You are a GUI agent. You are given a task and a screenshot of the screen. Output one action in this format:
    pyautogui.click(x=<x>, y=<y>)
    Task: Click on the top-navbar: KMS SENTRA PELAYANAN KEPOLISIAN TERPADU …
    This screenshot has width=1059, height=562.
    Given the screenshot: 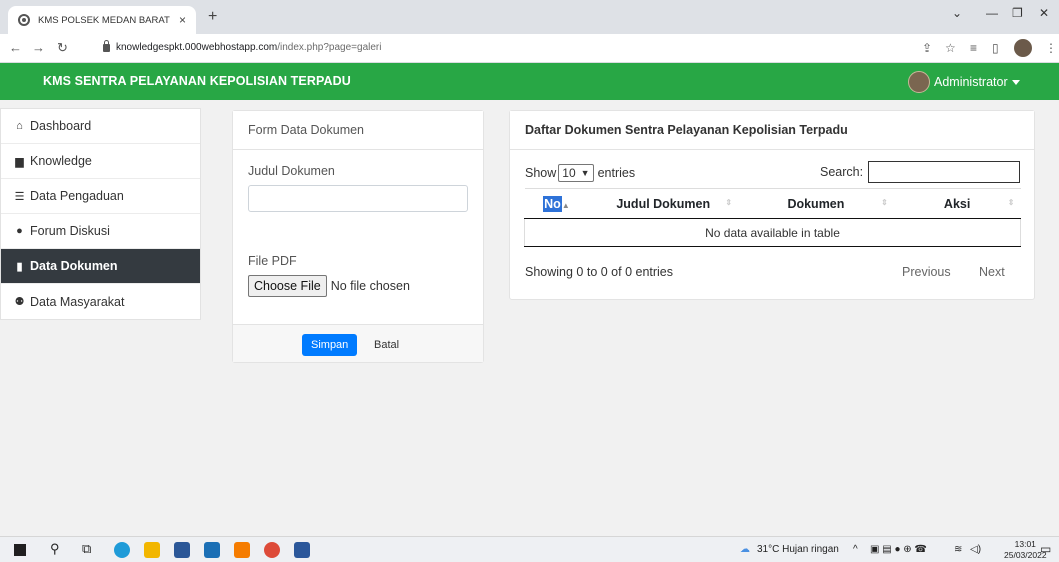 What is the action you would take?
    pyautogui.click(x=529, y=81)
    